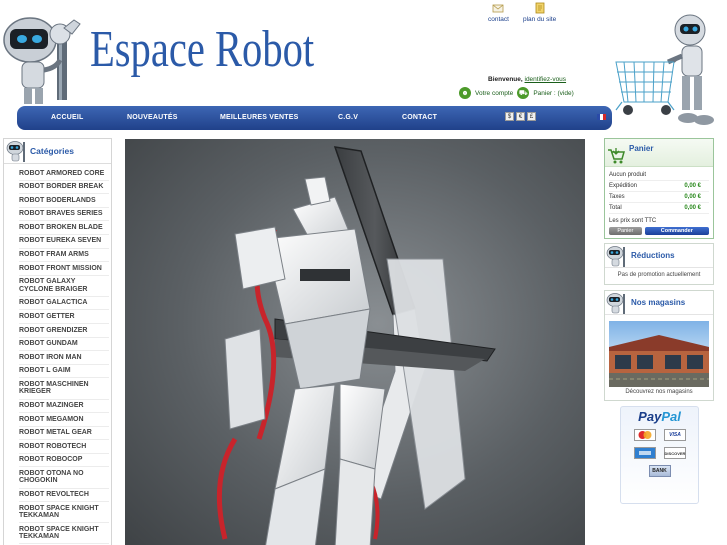 The width and height of the screenshot is (727, 545). I want to click on login-link: identifiez-vous, so click(546, 79).